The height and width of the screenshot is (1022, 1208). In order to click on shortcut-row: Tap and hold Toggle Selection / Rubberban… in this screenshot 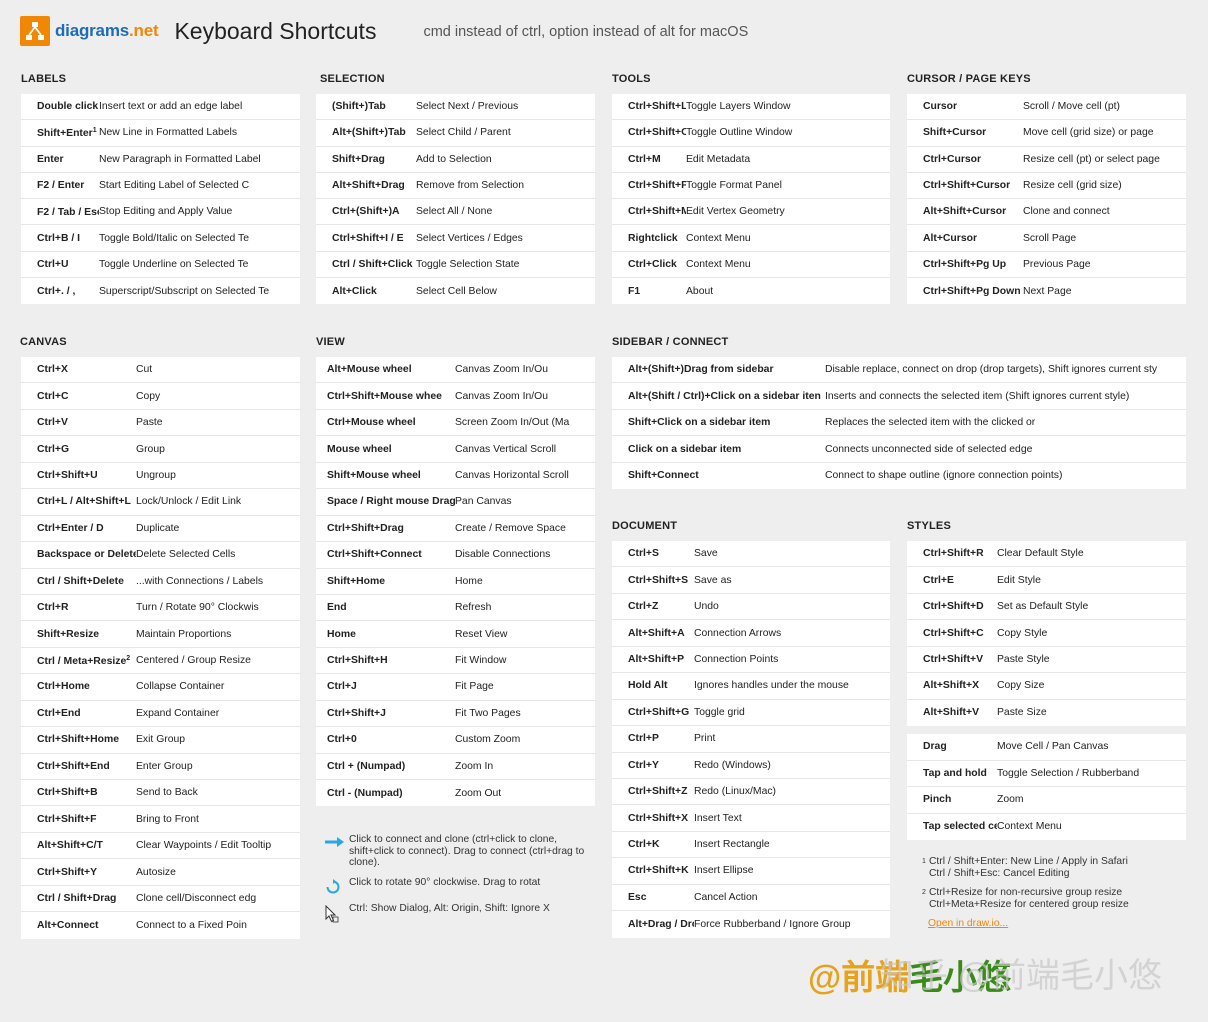, I will do `click(1046, 774)`.